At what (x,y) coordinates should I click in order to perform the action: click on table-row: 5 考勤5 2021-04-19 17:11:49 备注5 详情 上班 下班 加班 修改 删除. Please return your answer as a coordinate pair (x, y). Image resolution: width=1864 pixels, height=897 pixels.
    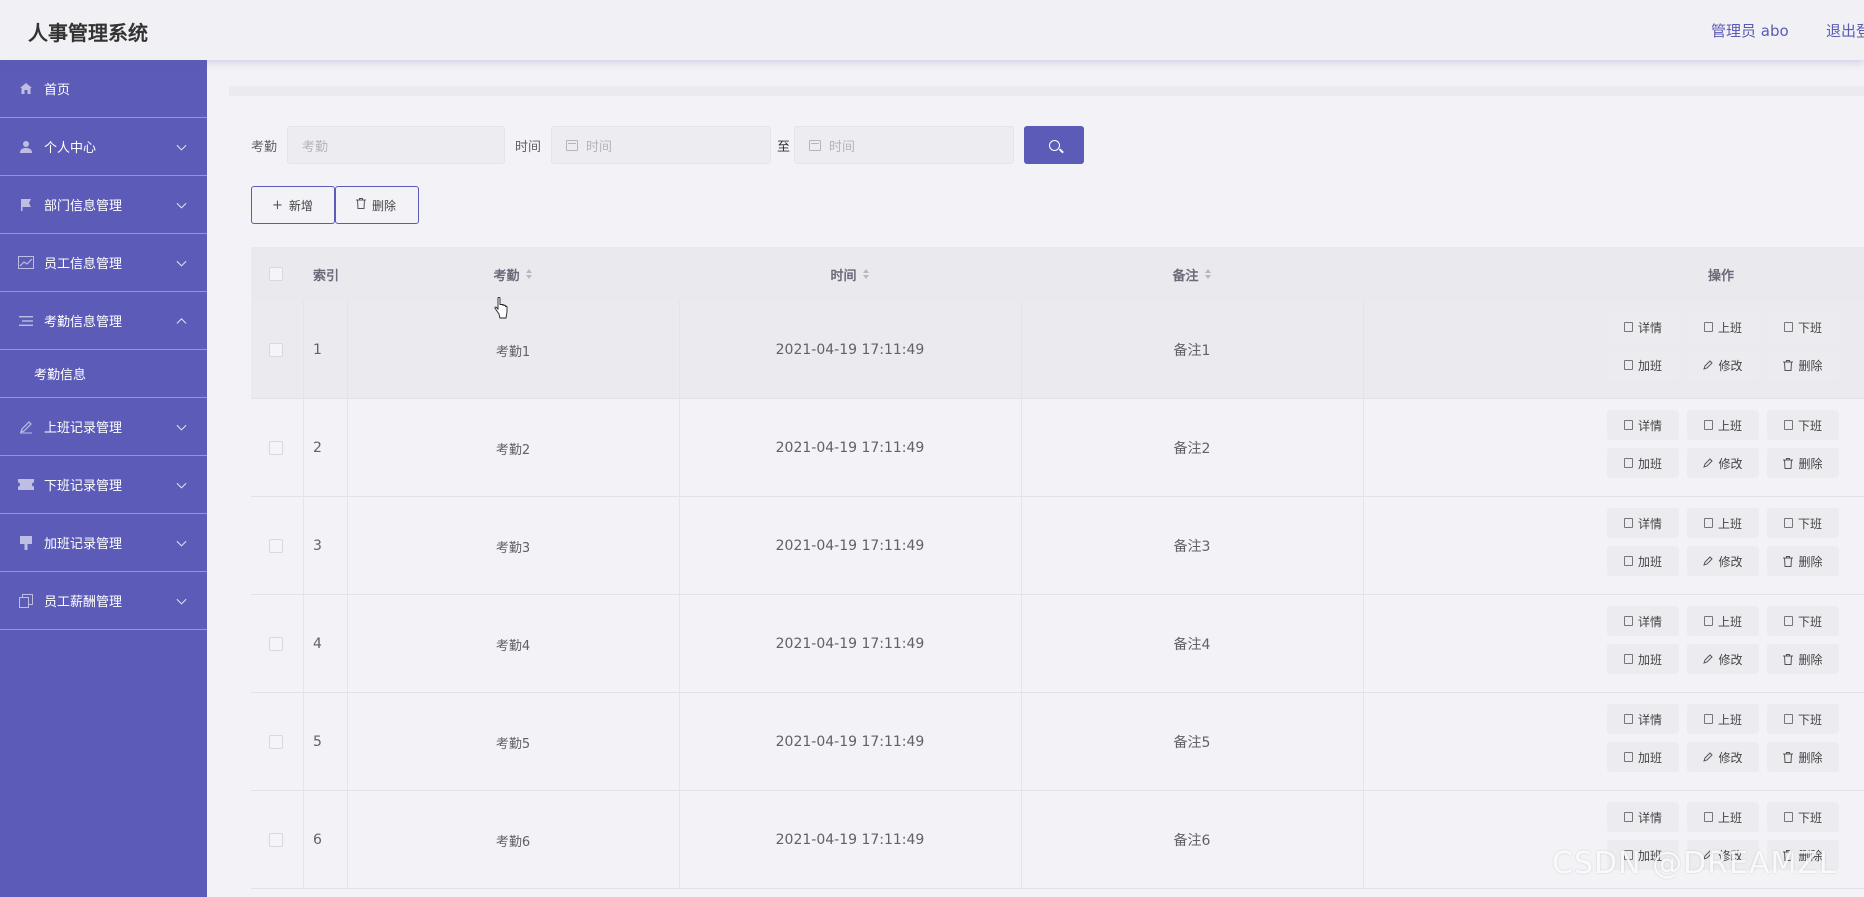
    Looking at the image, I should click on (1057, 742).